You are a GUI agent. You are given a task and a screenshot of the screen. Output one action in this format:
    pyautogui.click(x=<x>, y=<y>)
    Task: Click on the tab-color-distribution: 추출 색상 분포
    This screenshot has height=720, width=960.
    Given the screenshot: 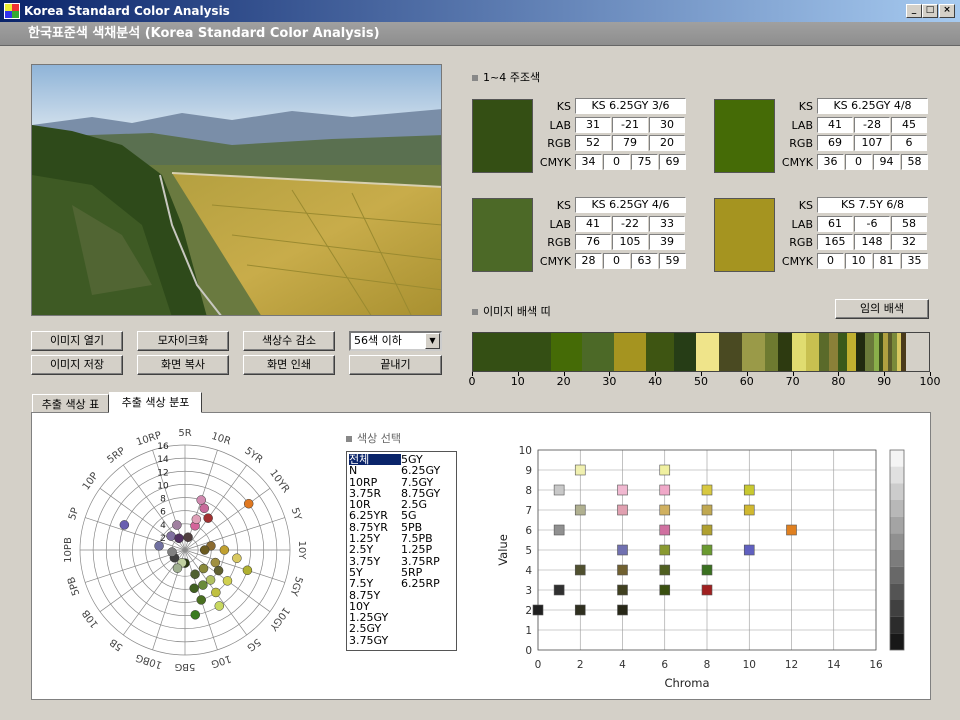 What is the action you would take?
    pyautogui.click(x=155, y=402)
    